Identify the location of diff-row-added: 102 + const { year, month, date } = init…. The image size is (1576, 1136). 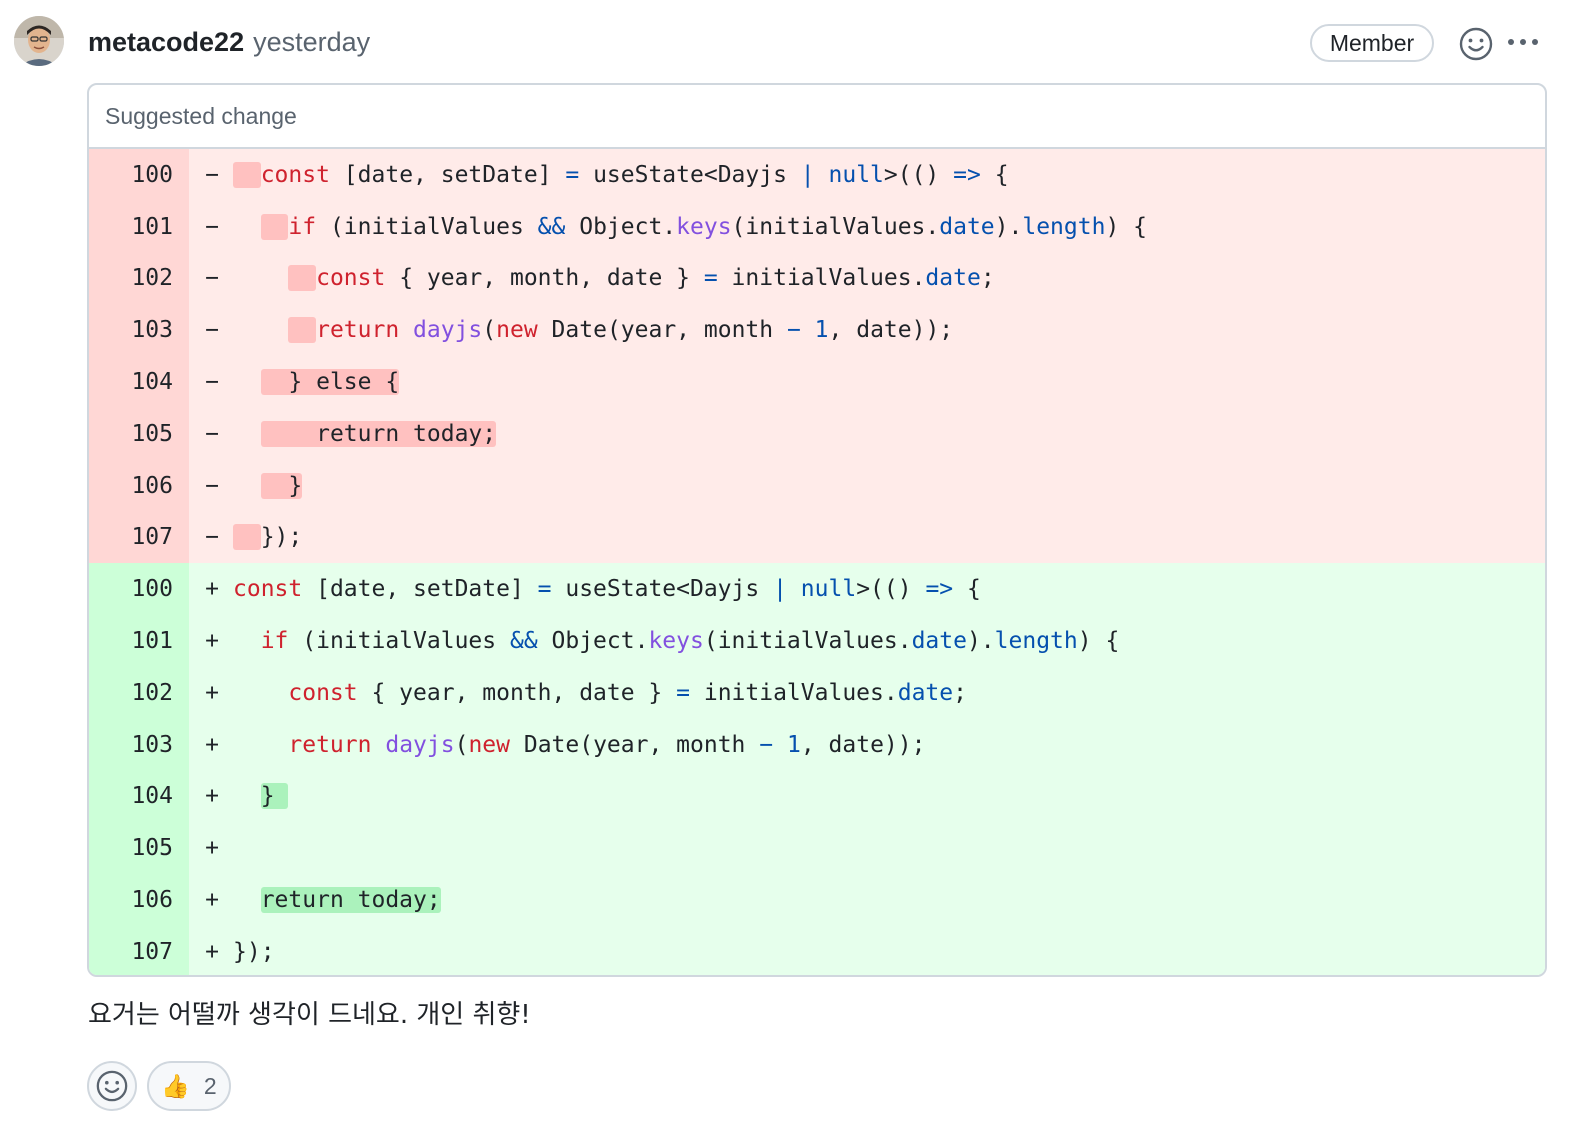
(817, 692).